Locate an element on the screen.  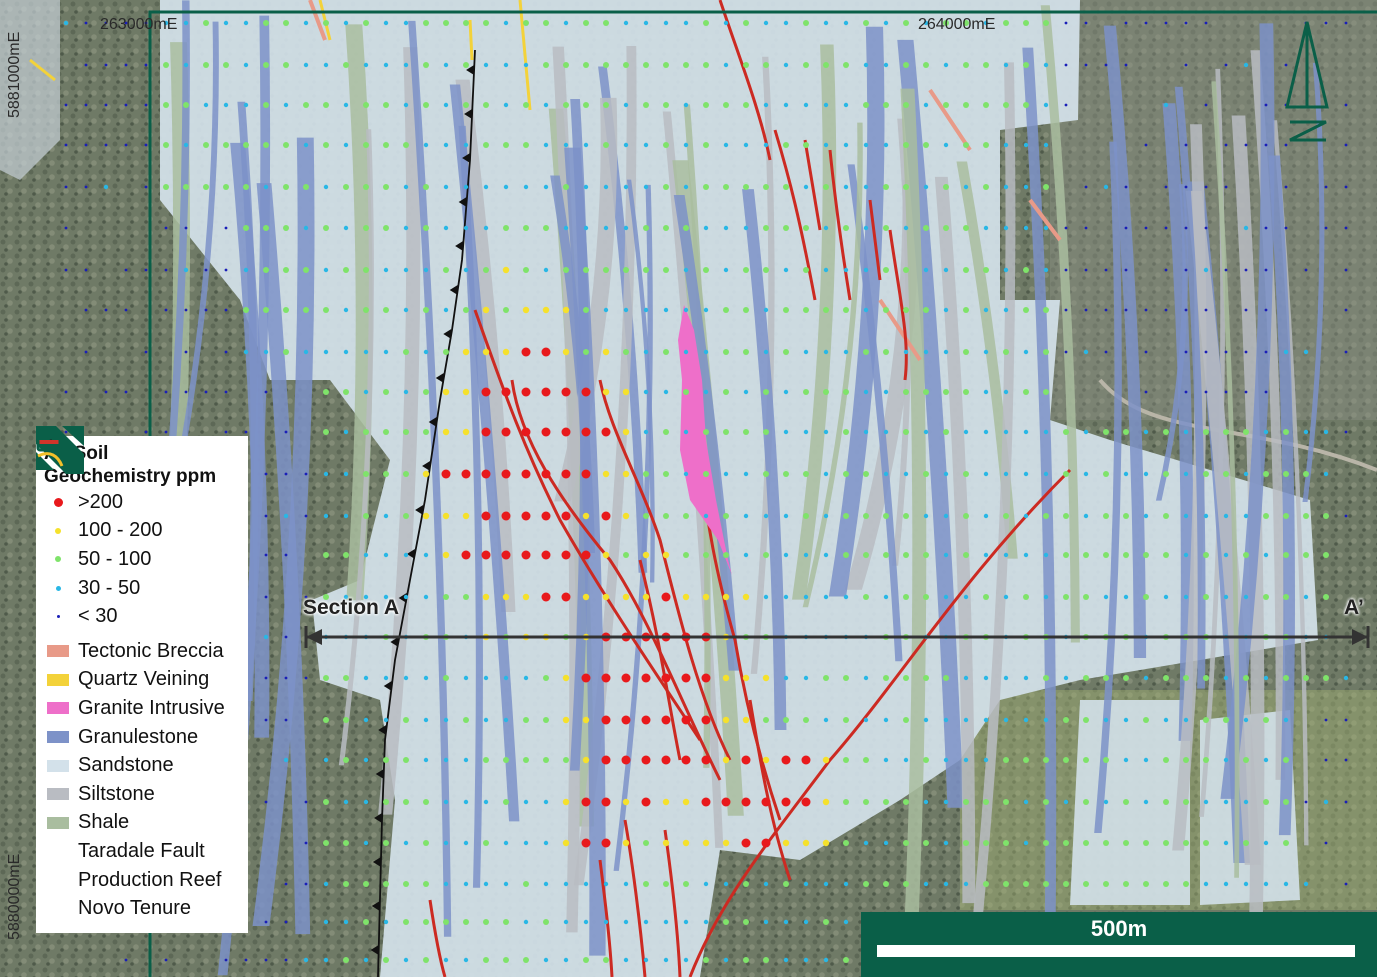
legend-unit-row: Taradale Fault is located at coordinates (138, 651).